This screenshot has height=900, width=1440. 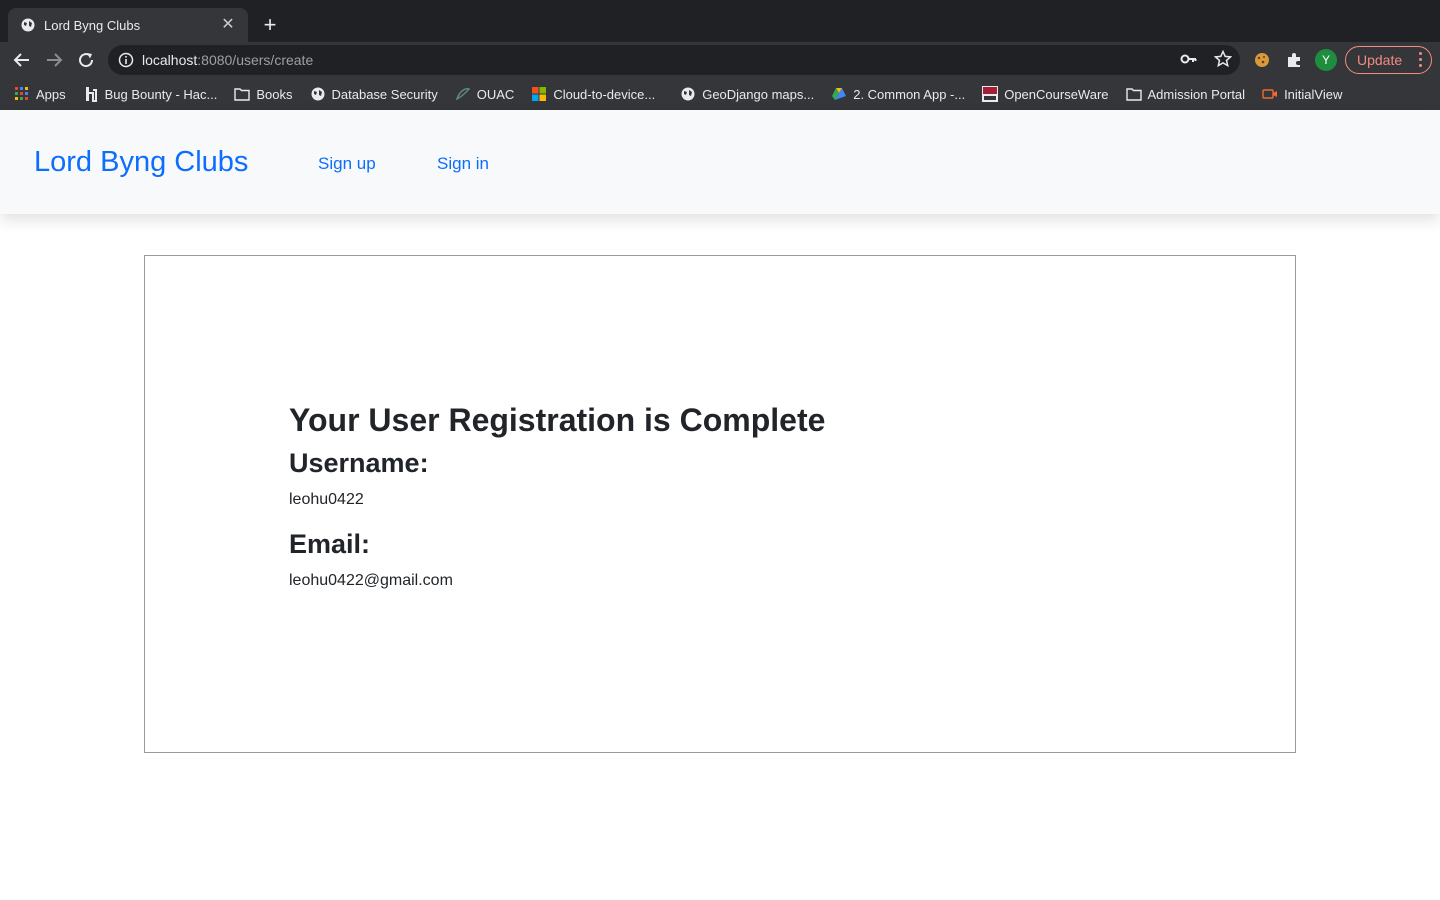 What do you see at coordinates (1223, 61) in the screenshot?
I see `star-icon` at bounding box center [1223, 61].